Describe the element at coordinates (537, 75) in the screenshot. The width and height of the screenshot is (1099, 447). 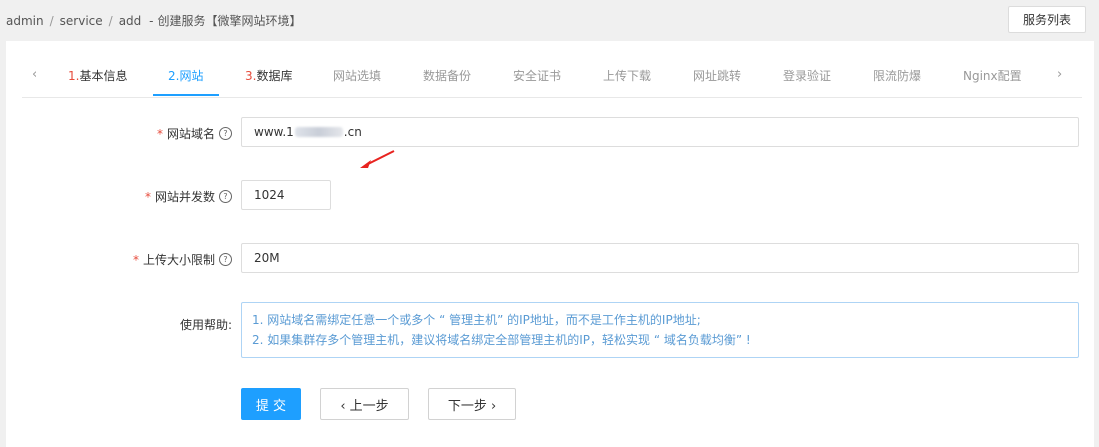
I see `tab-ssl-cert: 安全证书` at that location.